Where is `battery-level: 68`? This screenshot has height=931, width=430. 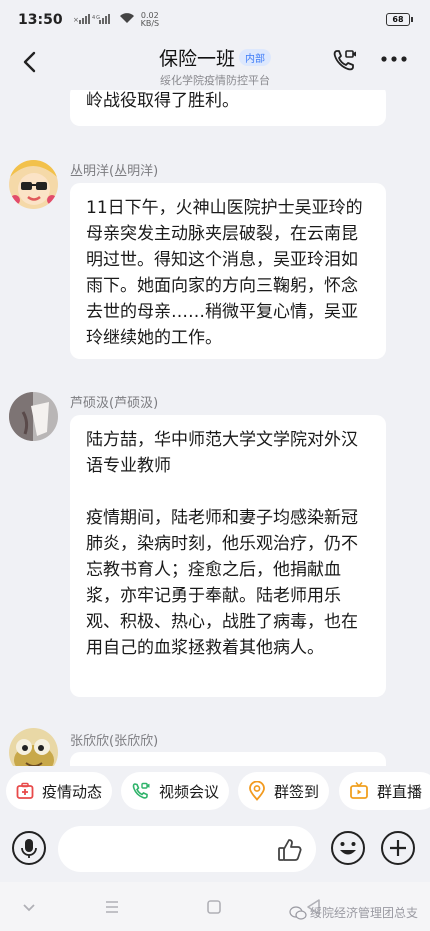
battery-level: 68 is located at coordinates (398, 19).